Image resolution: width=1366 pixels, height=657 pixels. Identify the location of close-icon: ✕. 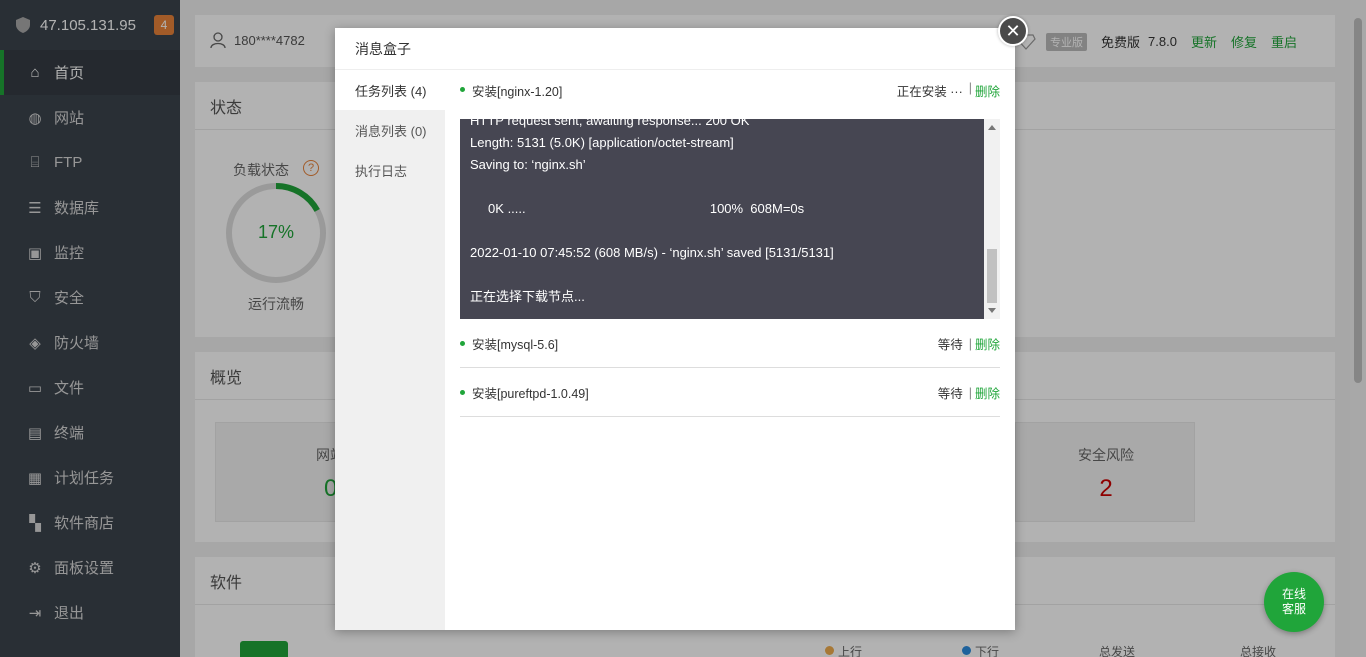
(1013, 31).